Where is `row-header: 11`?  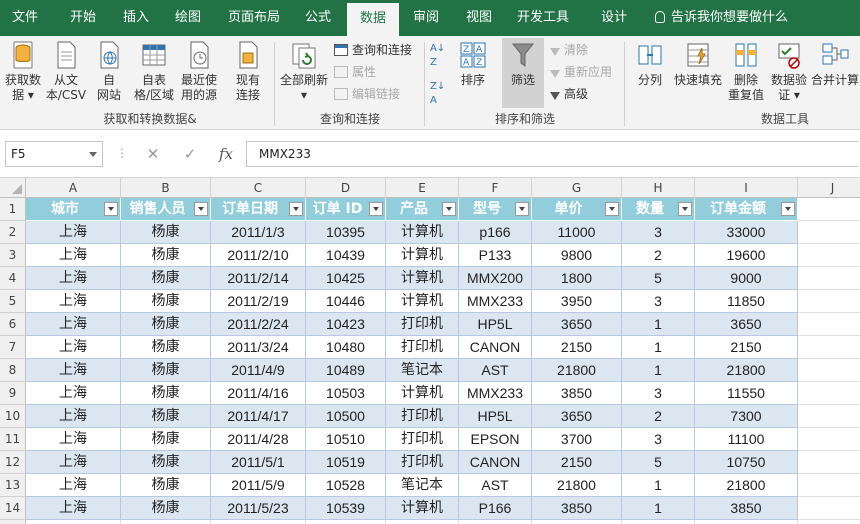 row-header: 11 is located at coordinates (13, 439).